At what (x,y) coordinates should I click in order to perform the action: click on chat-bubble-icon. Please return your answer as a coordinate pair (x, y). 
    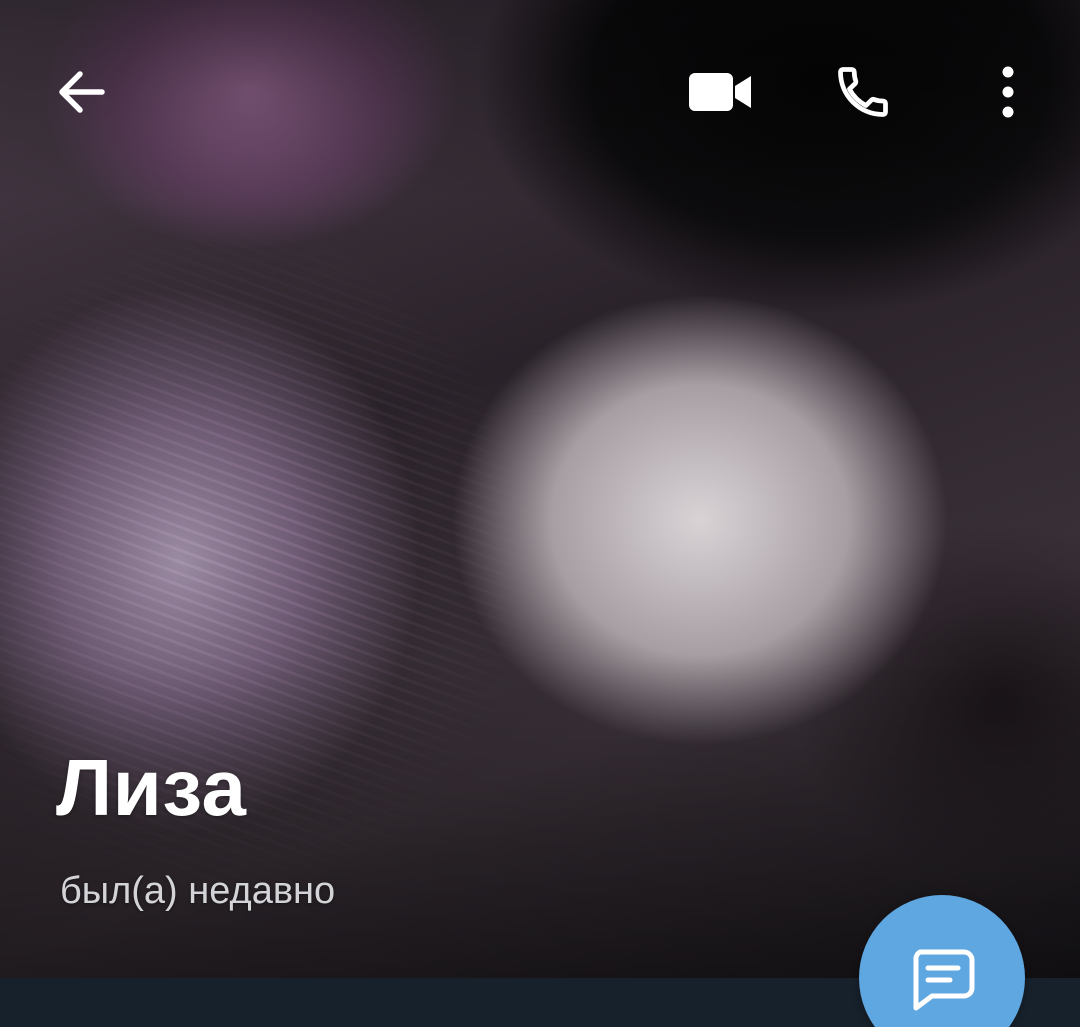
    Looking at the image, I should click on (944, 980).